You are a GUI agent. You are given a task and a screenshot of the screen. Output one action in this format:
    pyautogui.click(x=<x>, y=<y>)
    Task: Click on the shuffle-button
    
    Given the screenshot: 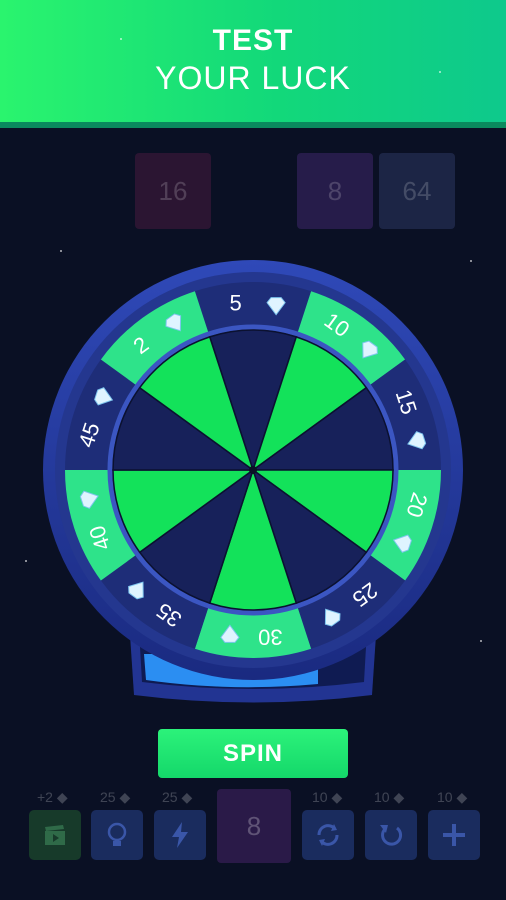 What is the action you would take?
    pyautogui.click(x=328, y=835)
    